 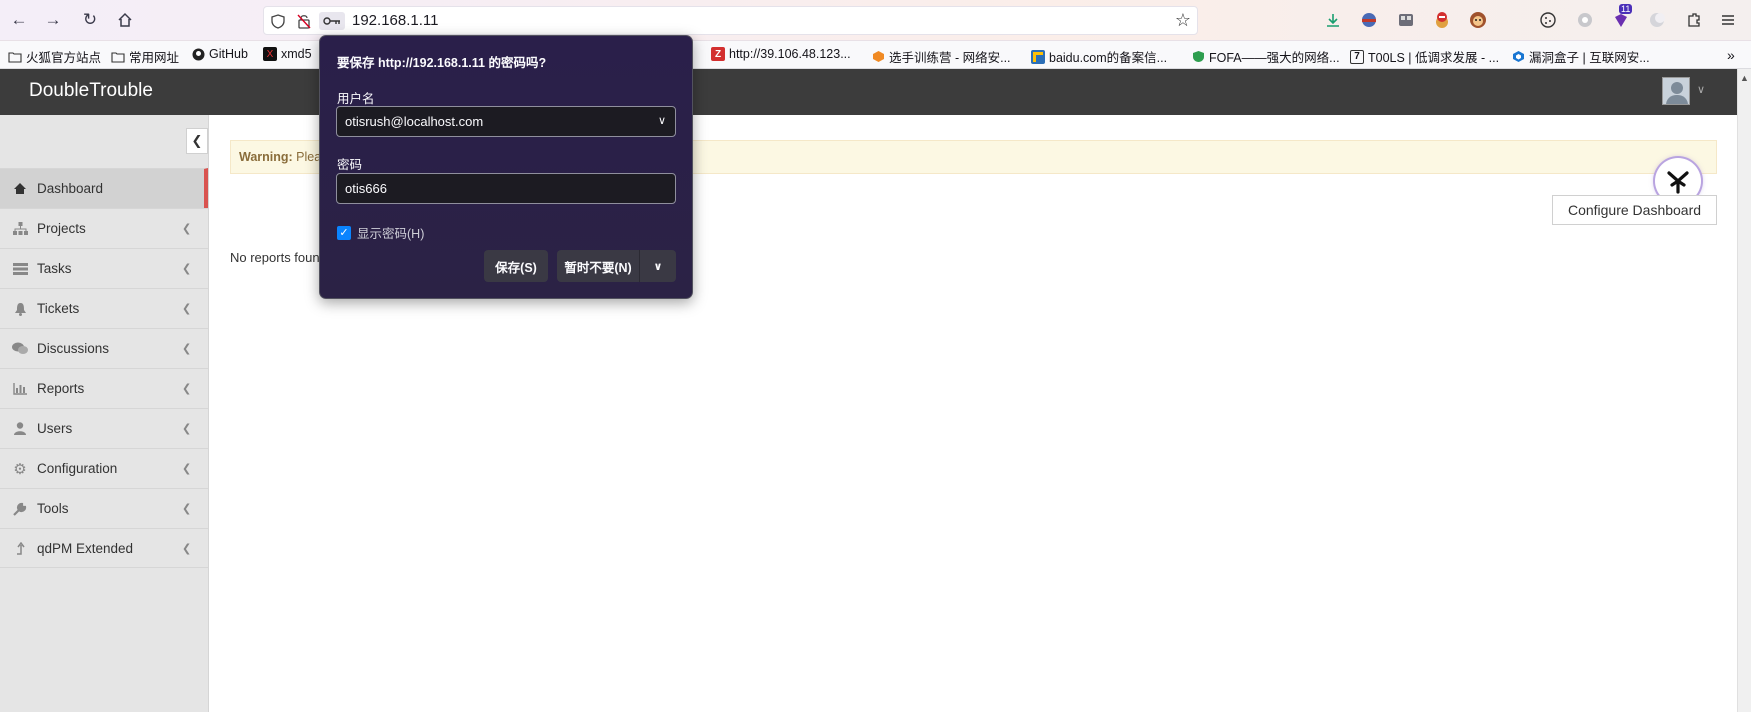 I want to click on avatar, so click(x=1676, y=91).